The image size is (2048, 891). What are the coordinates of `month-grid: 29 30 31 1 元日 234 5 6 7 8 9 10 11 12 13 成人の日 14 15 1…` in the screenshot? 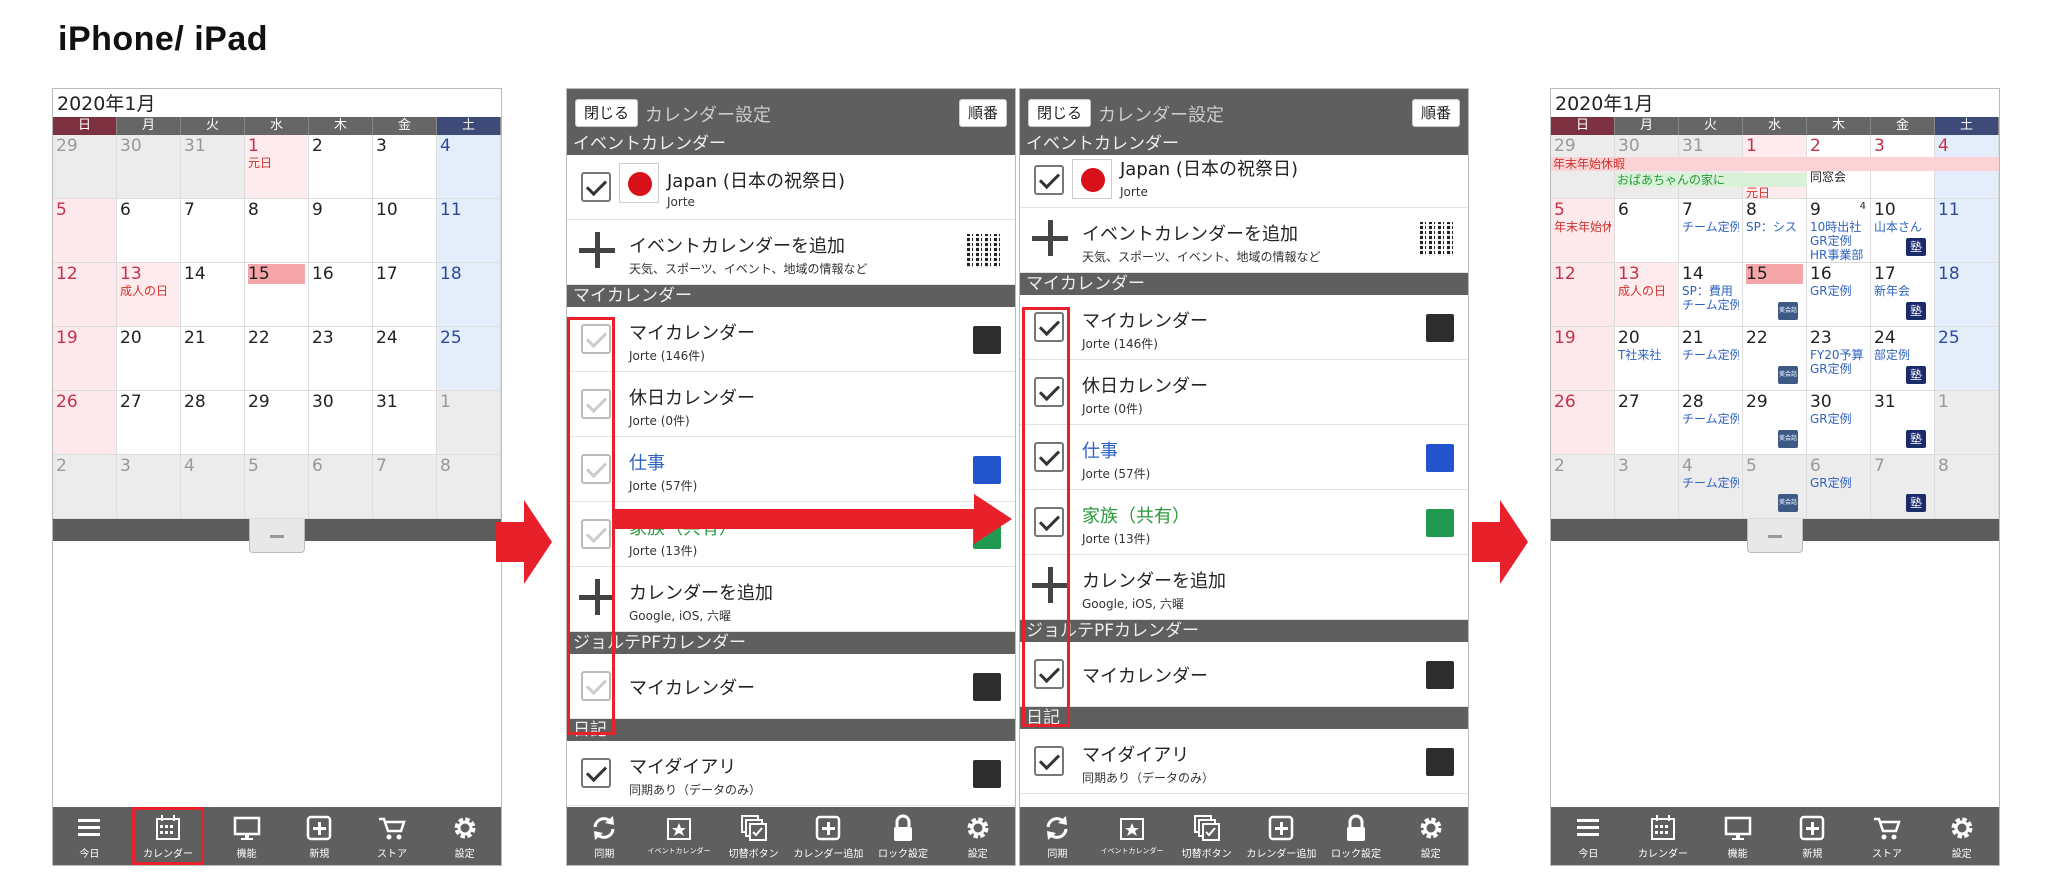 It's located at (277, 327).